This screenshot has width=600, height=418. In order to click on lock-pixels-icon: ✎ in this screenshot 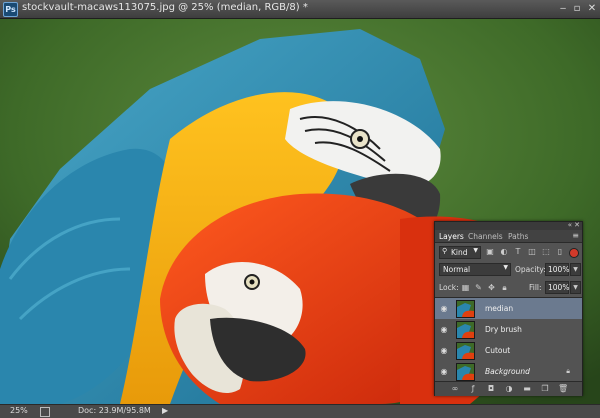, I will do `click(478, 287)`.